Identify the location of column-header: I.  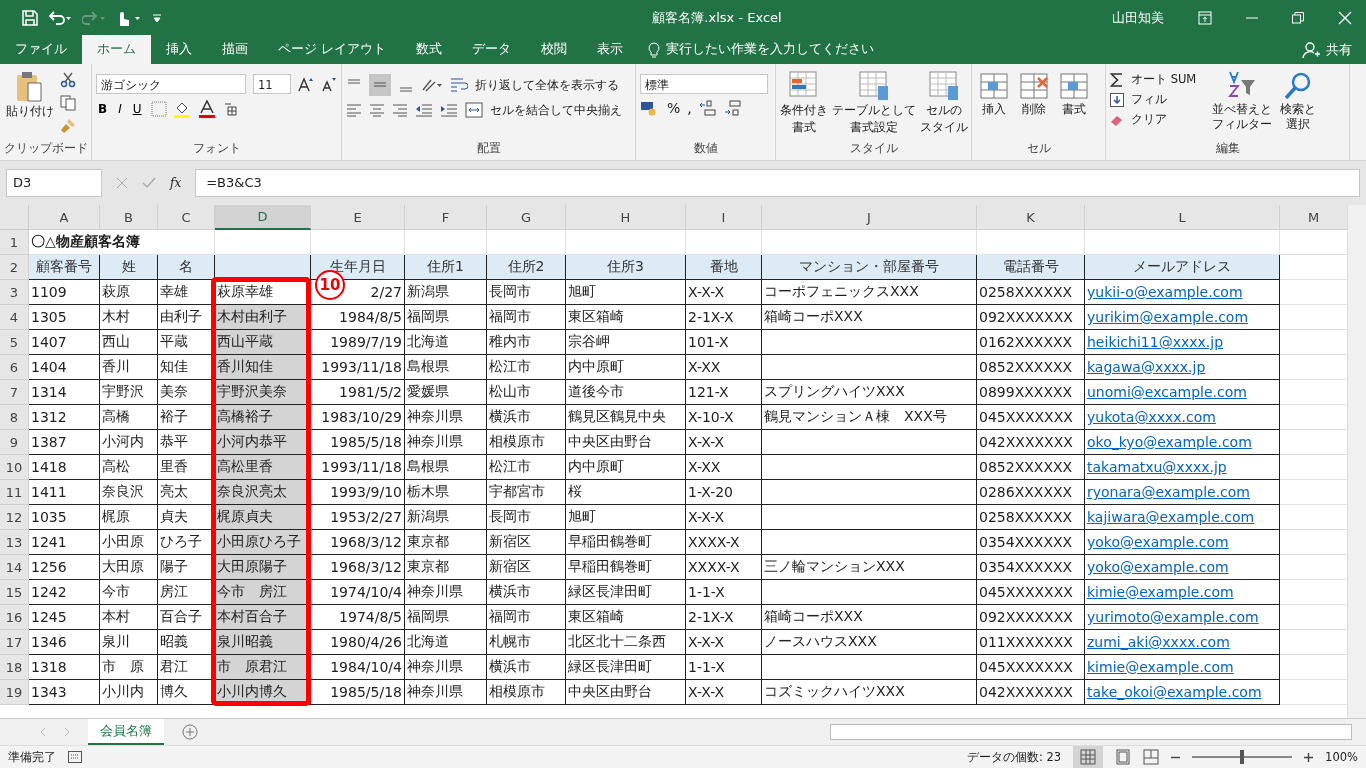
(724, 217).